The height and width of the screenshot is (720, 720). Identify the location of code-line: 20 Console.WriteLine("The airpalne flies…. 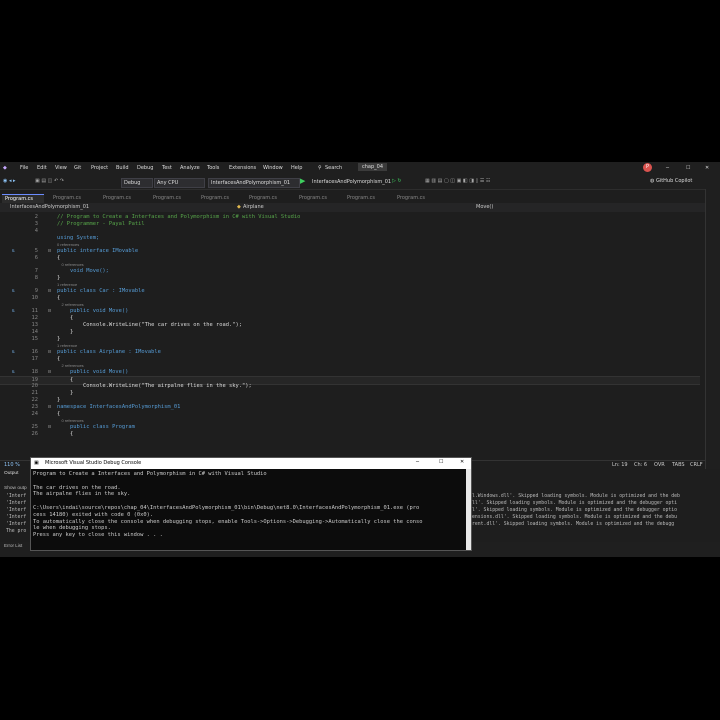
(350, 386).